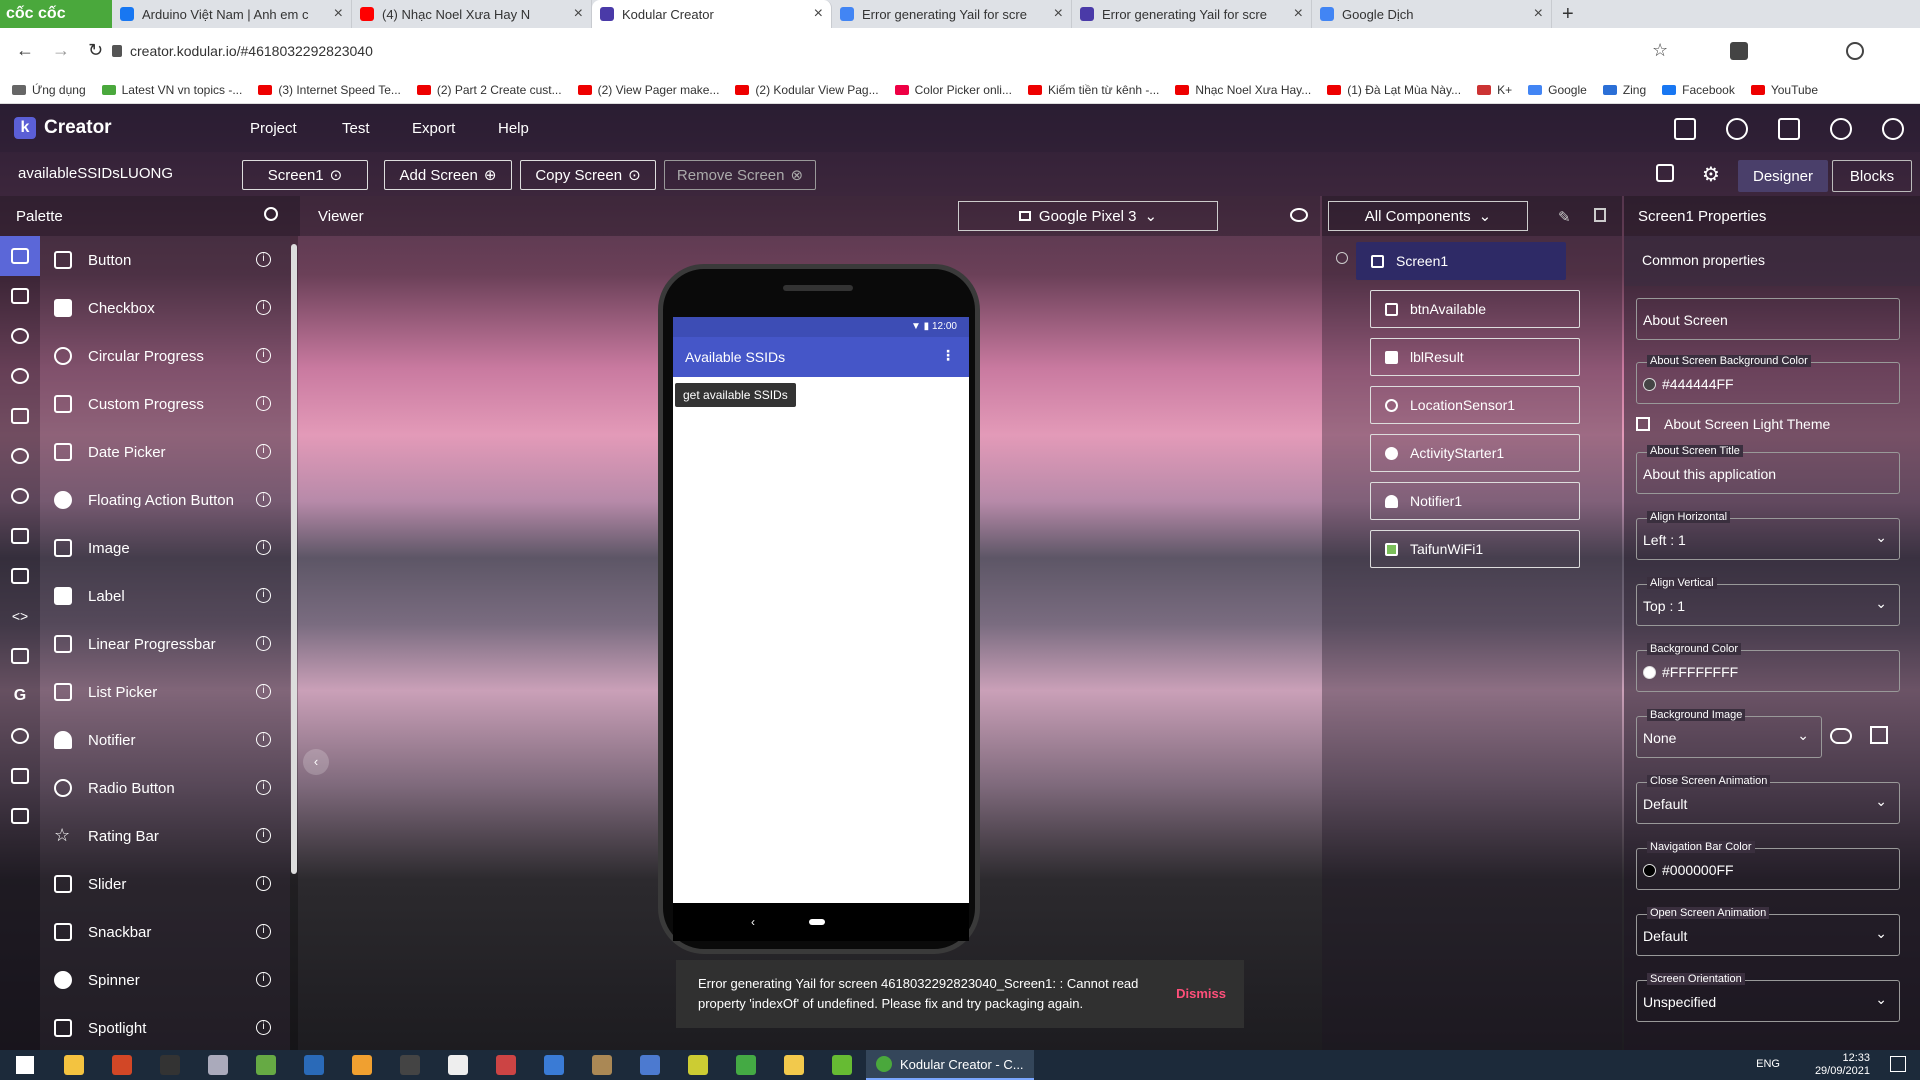 Image resolution: width=1920 pixels, height=1080 pixels. I want to click on palette-item-custom-progress: Custom Progress i, so click(165, 404).